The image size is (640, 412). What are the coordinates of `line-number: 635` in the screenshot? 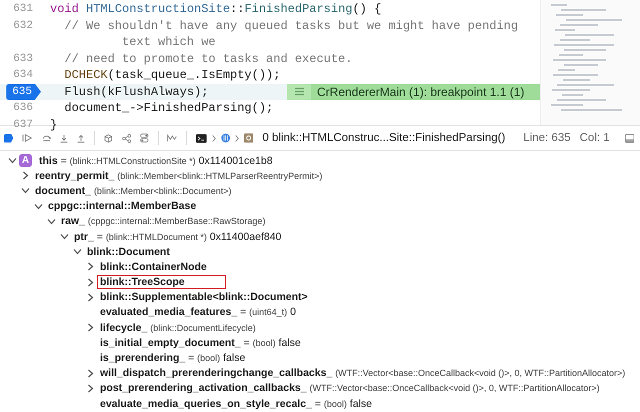 It's located at (23, 92).